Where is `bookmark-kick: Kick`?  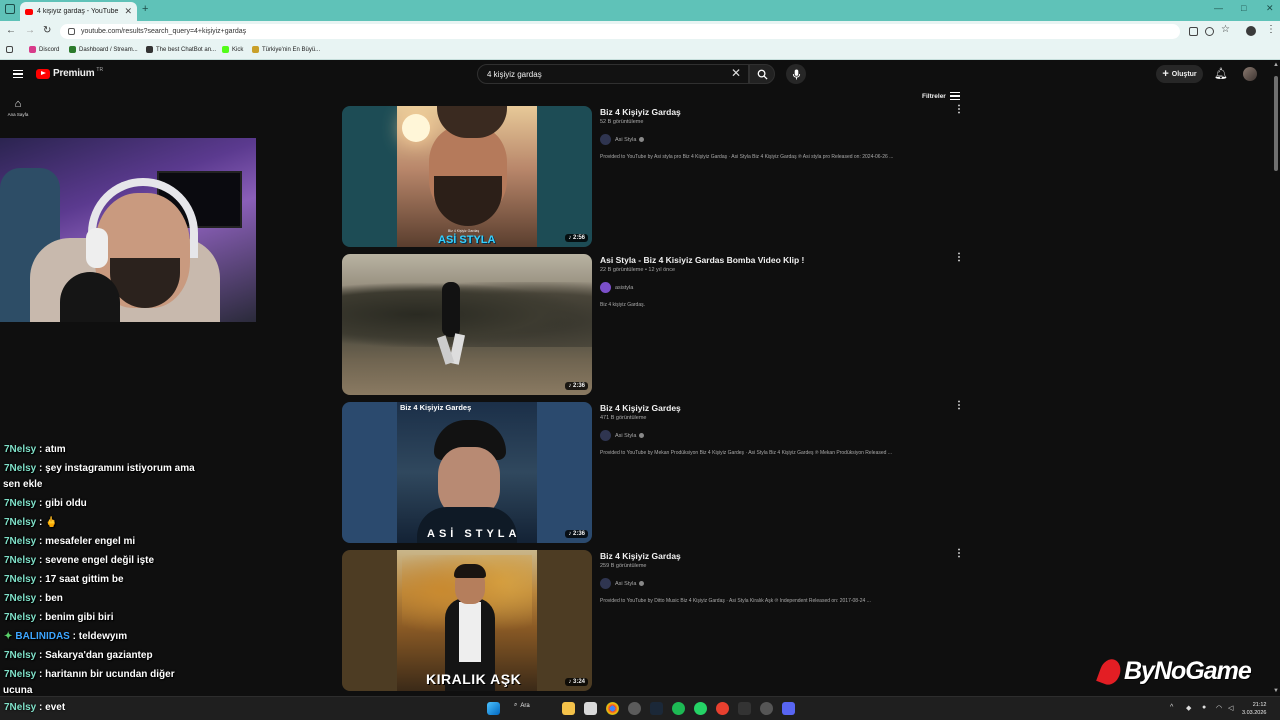 bookmark-kick: Kick is located at coordinates (232, 49).